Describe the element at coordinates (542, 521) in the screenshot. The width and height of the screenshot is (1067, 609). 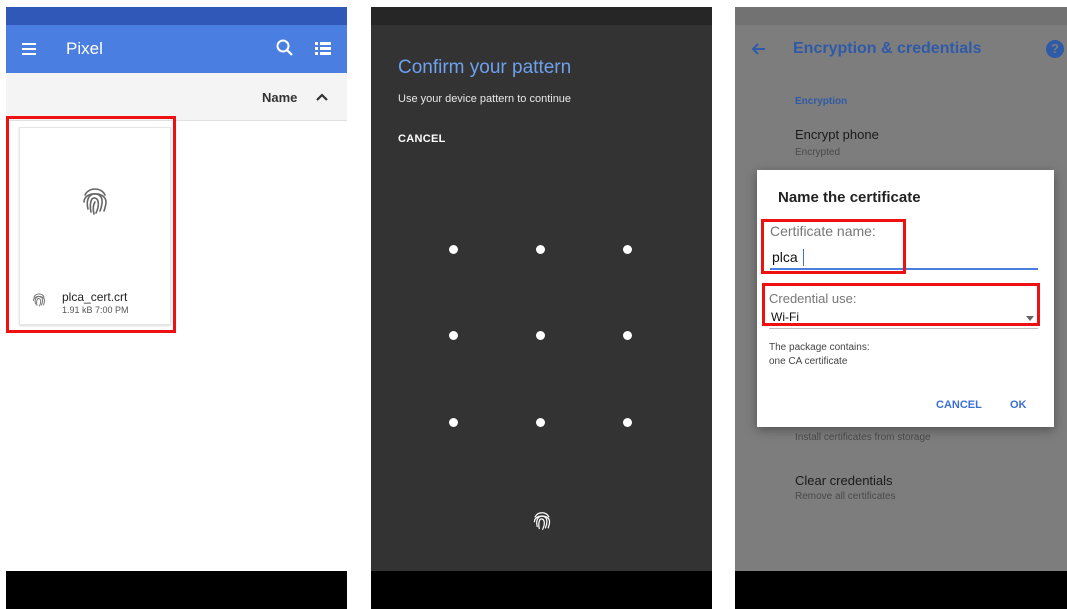
I see `fingerprint-icon` at that location.